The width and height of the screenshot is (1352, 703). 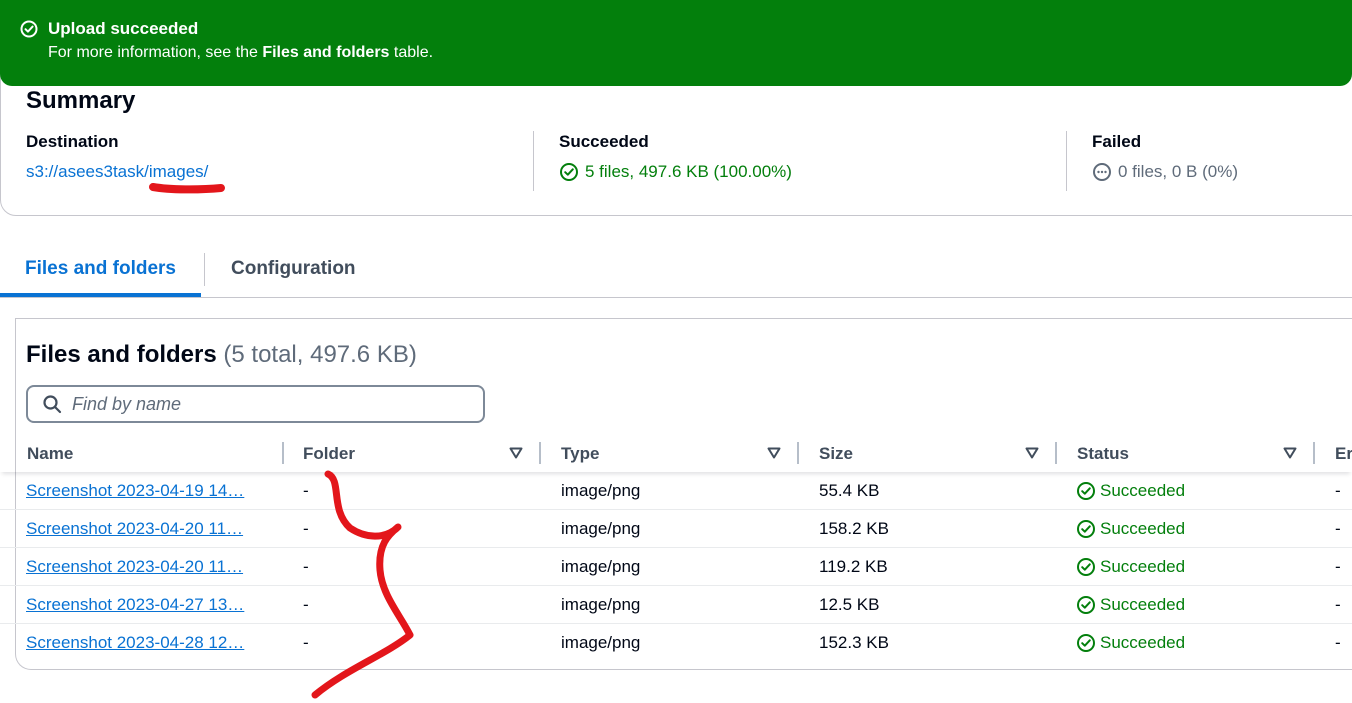 I want to click on size-cell: 12.5 KB, so click(x=849, y=604).